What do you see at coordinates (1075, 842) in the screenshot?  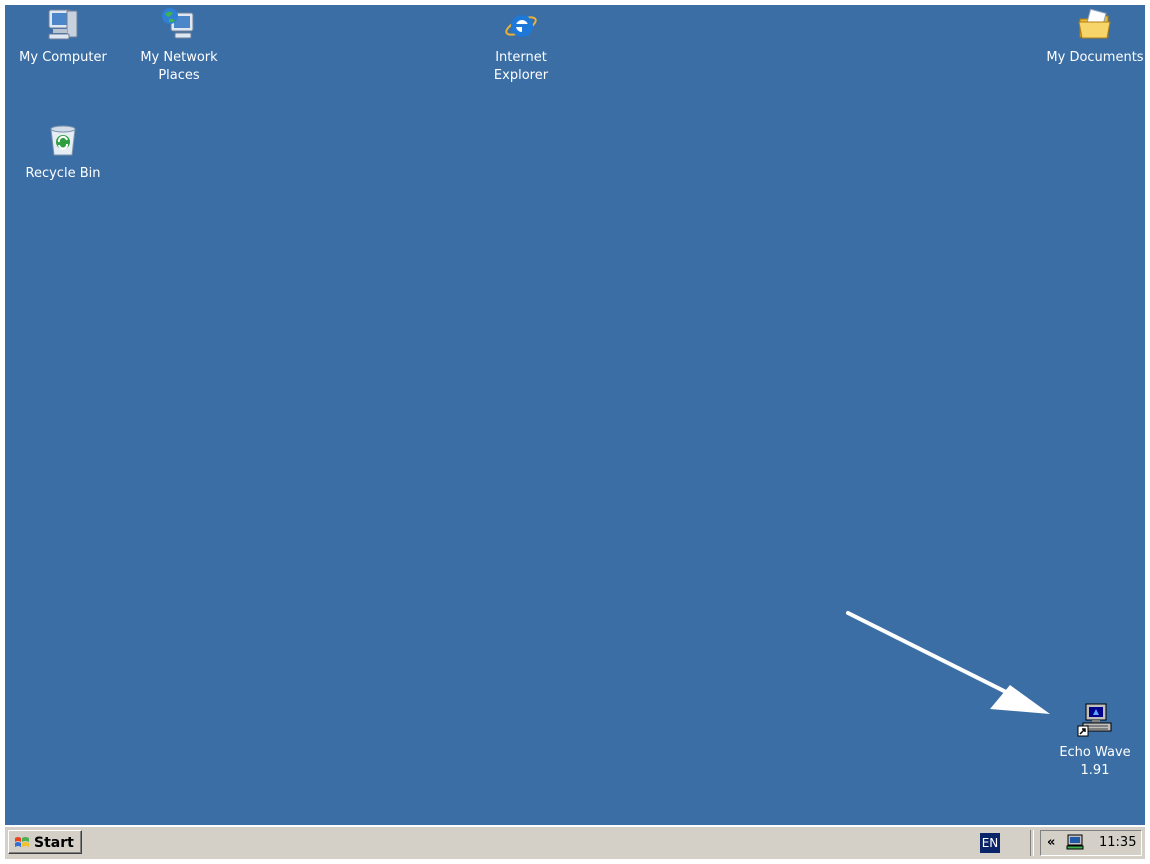 I see `tray-monitor-icon` at bounding box center [1075, 842].